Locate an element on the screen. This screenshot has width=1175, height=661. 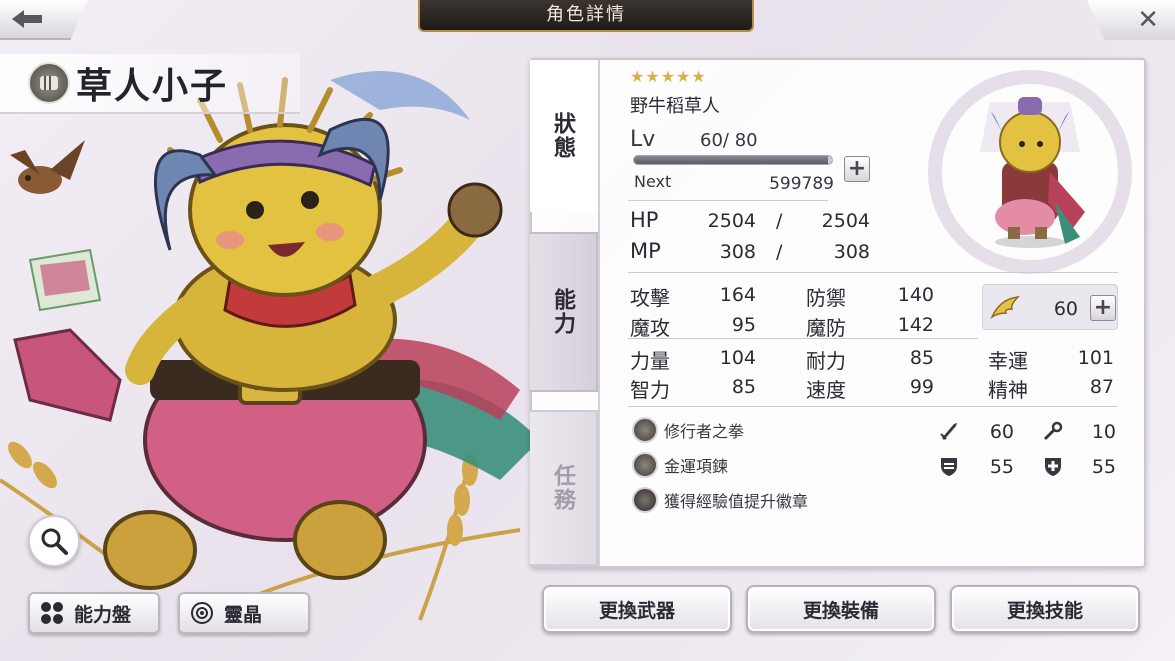
tab-status: 狀態 is located at coordinates (564, 136).